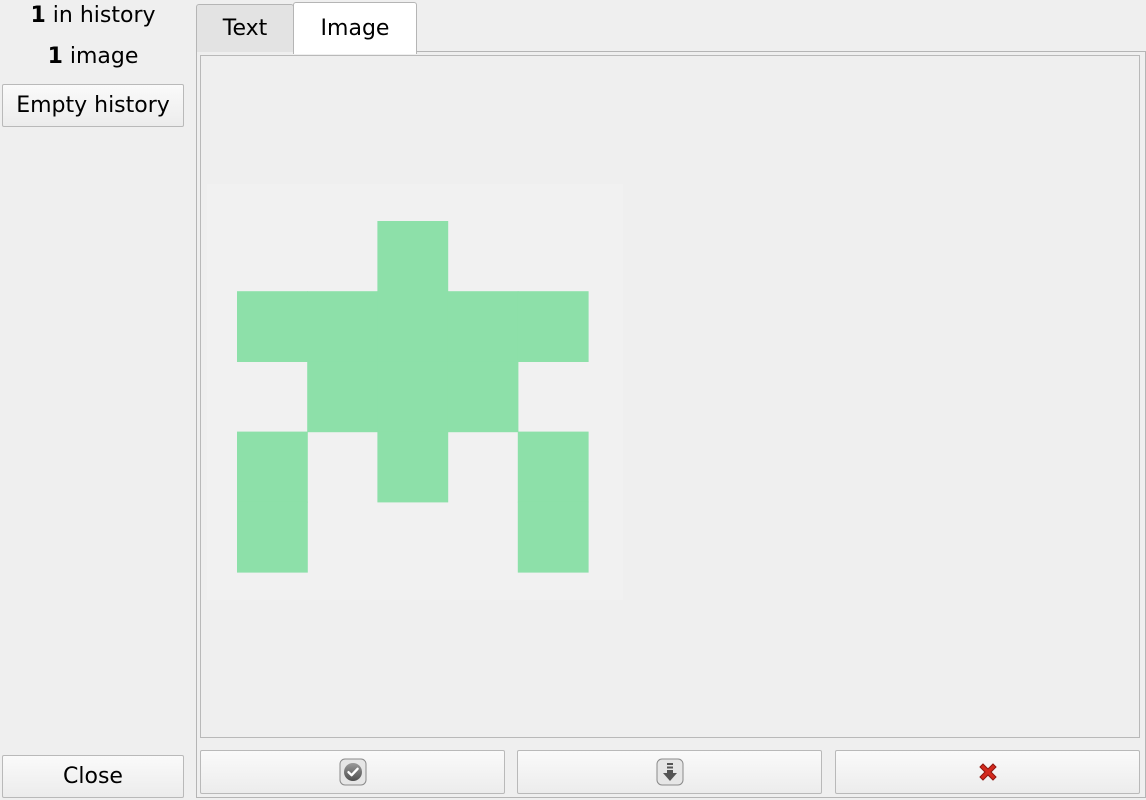 This screenshot has width=1146, height=800. Describe the element at coordinates (93, 776) in the screenshot. I see `close-button: Close` at that location.